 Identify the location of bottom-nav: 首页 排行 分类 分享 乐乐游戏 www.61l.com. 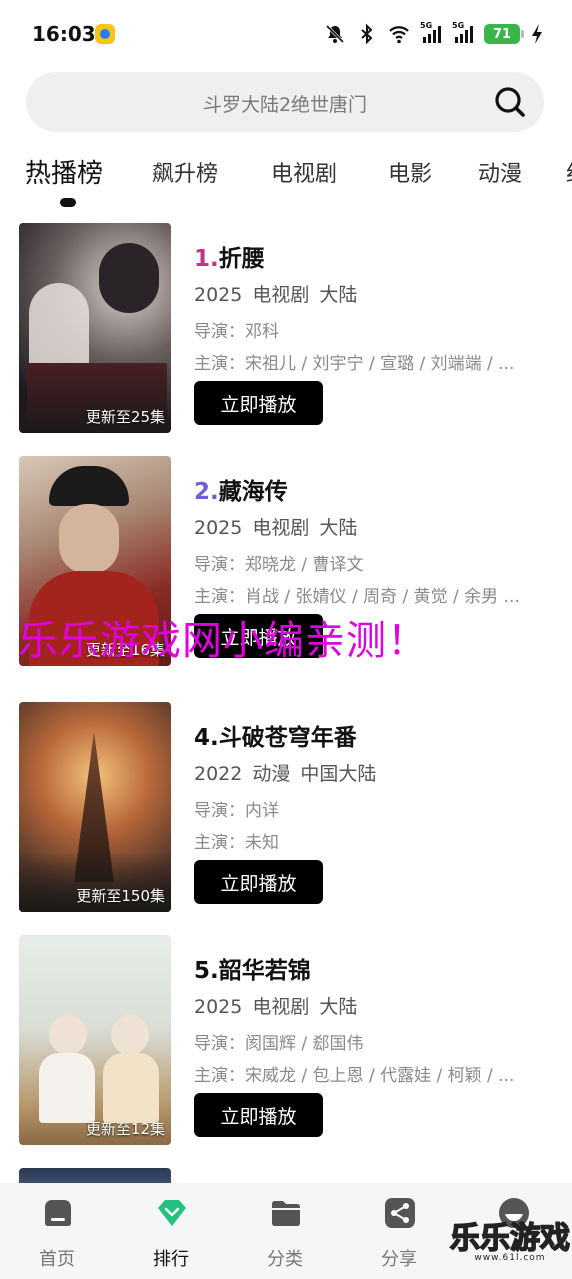
(286, 1231).